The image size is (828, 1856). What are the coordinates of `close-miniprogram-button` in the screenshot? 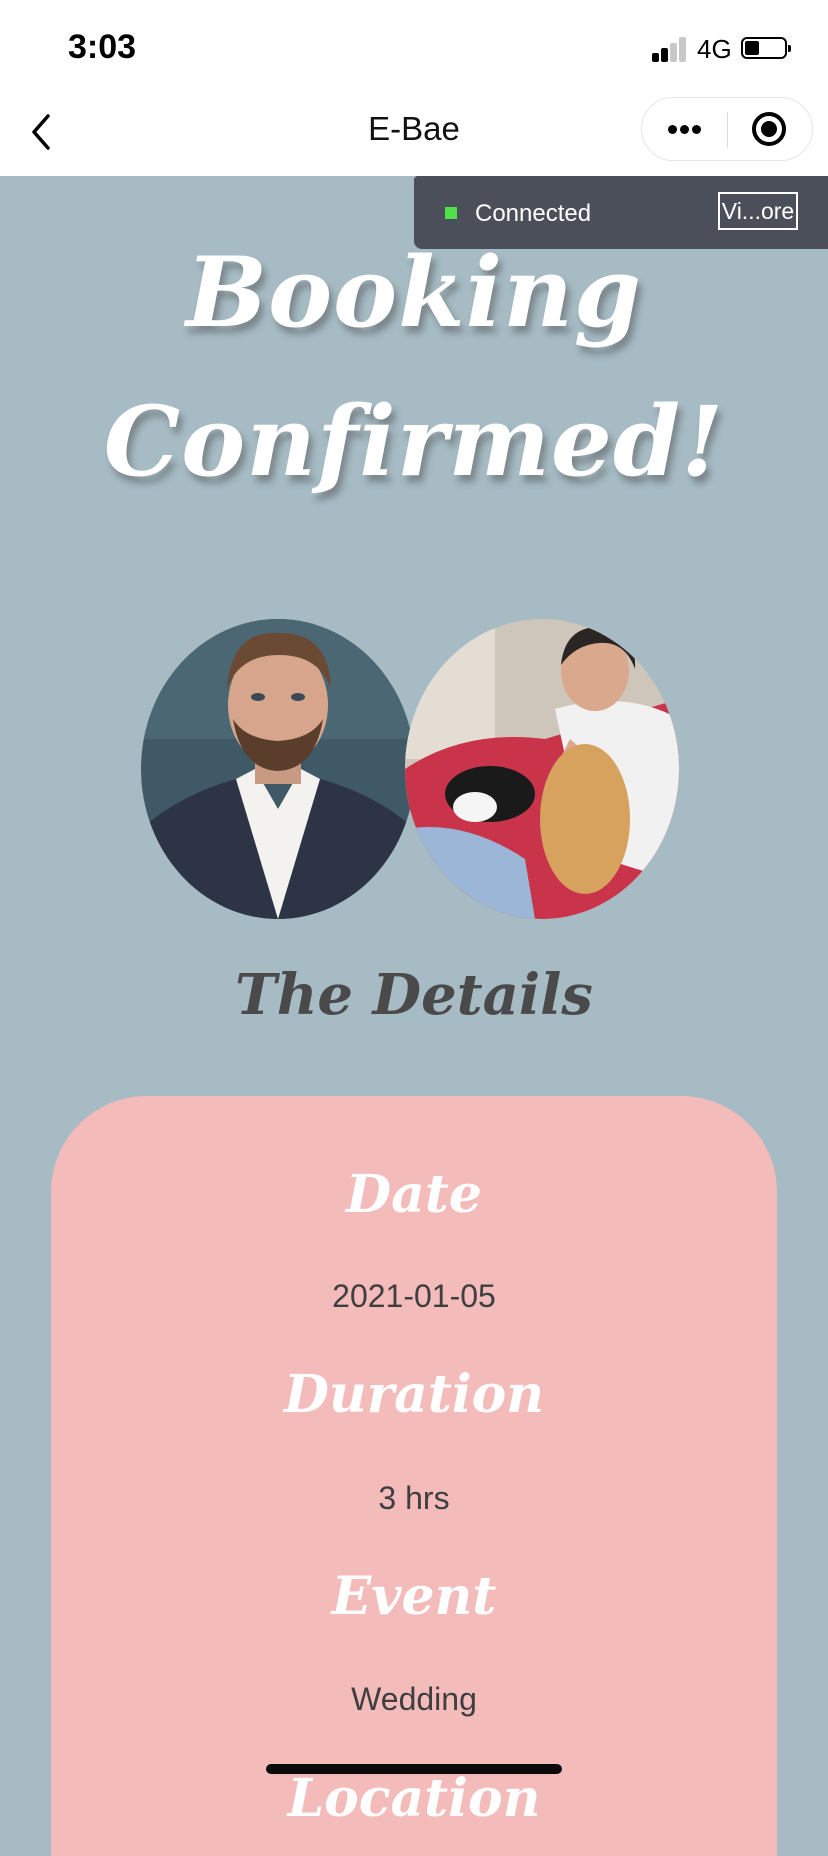 It's located at (770, 129).